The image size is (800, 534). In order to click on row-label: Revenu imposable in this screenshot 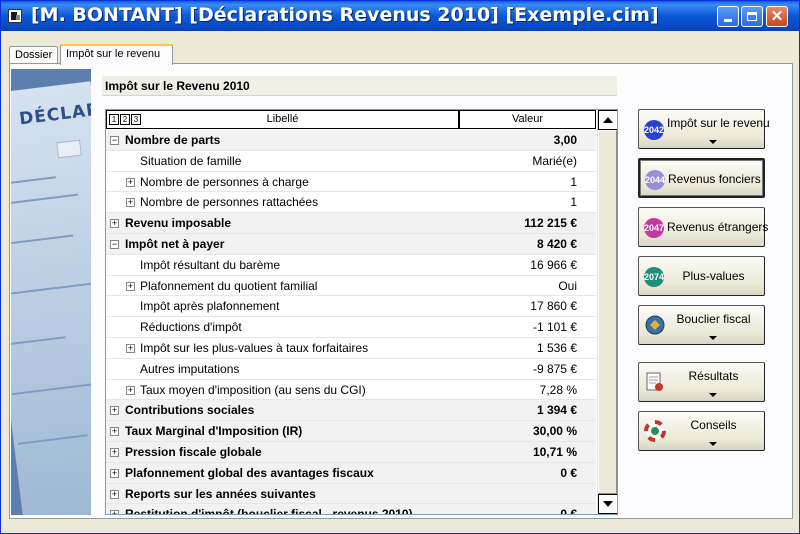, I will do `click(178, 223)`.